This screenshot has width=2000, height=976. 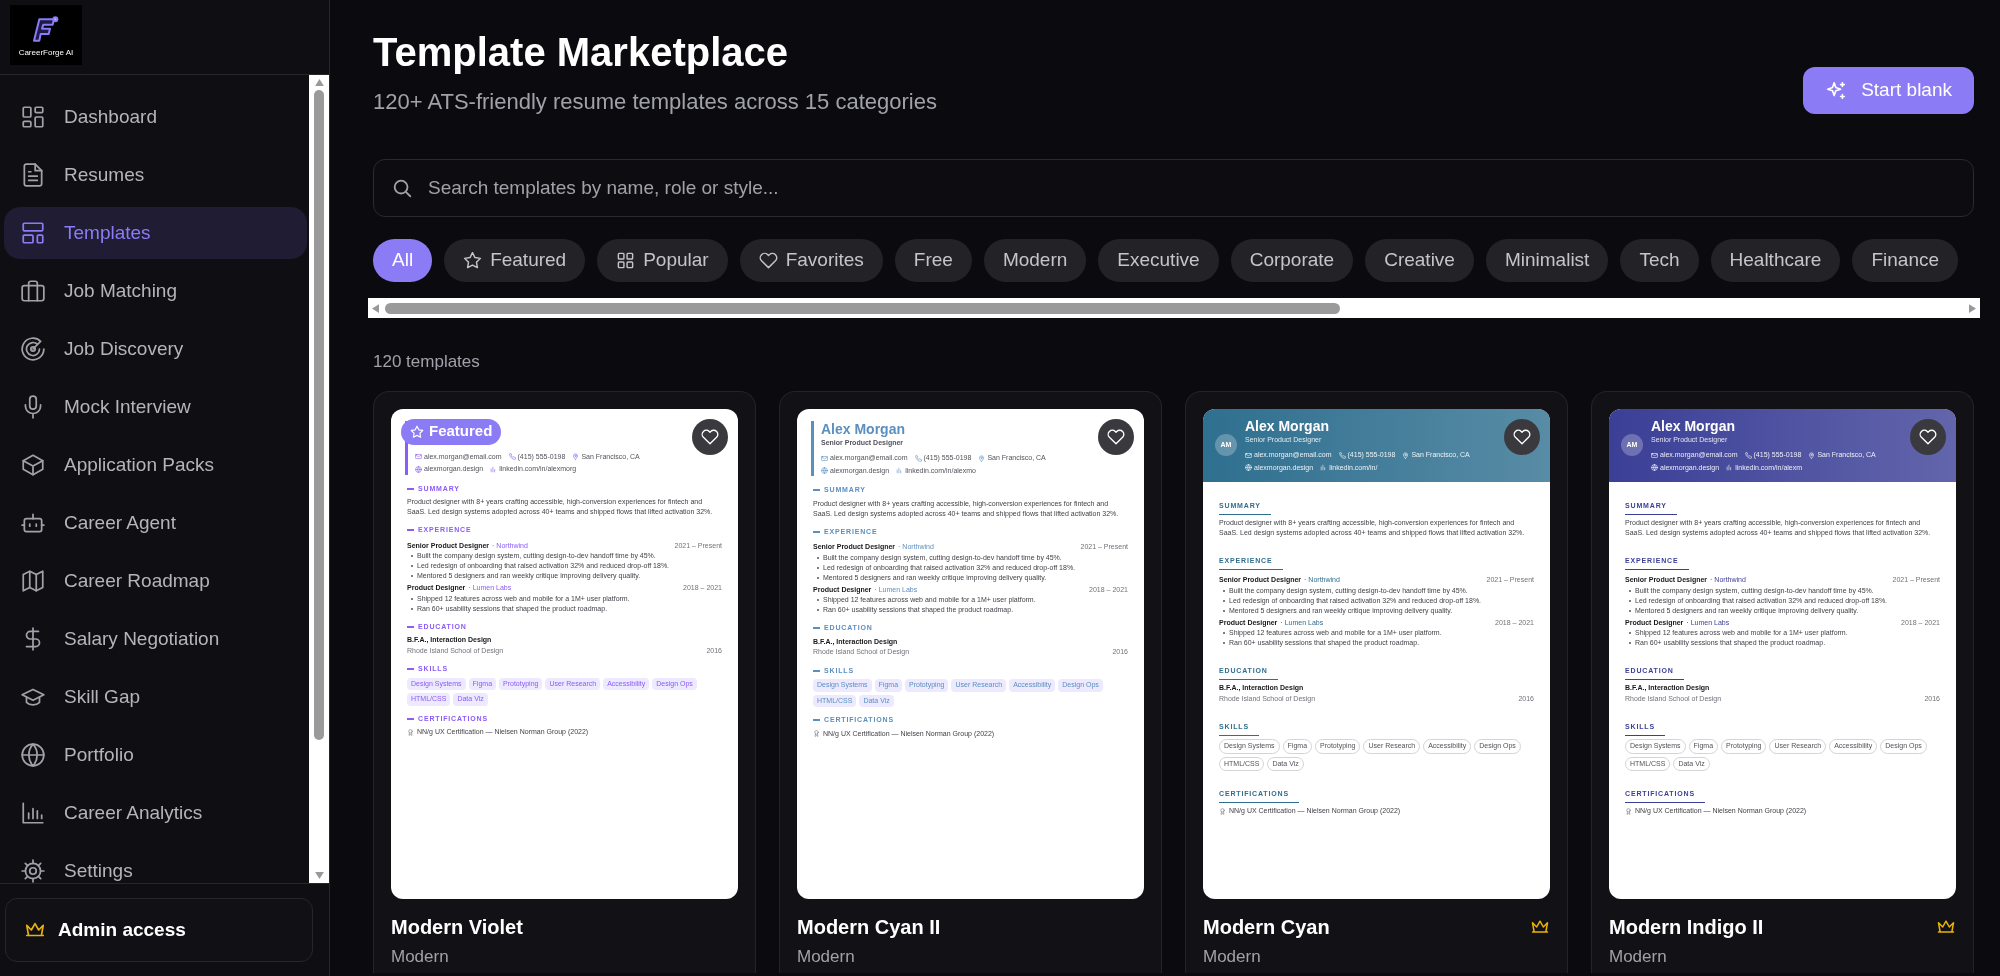 What do you see at coordinates (1836, 90) in the screenshot?
I see `sparkles-icon` at bounding box center [1836, 90].